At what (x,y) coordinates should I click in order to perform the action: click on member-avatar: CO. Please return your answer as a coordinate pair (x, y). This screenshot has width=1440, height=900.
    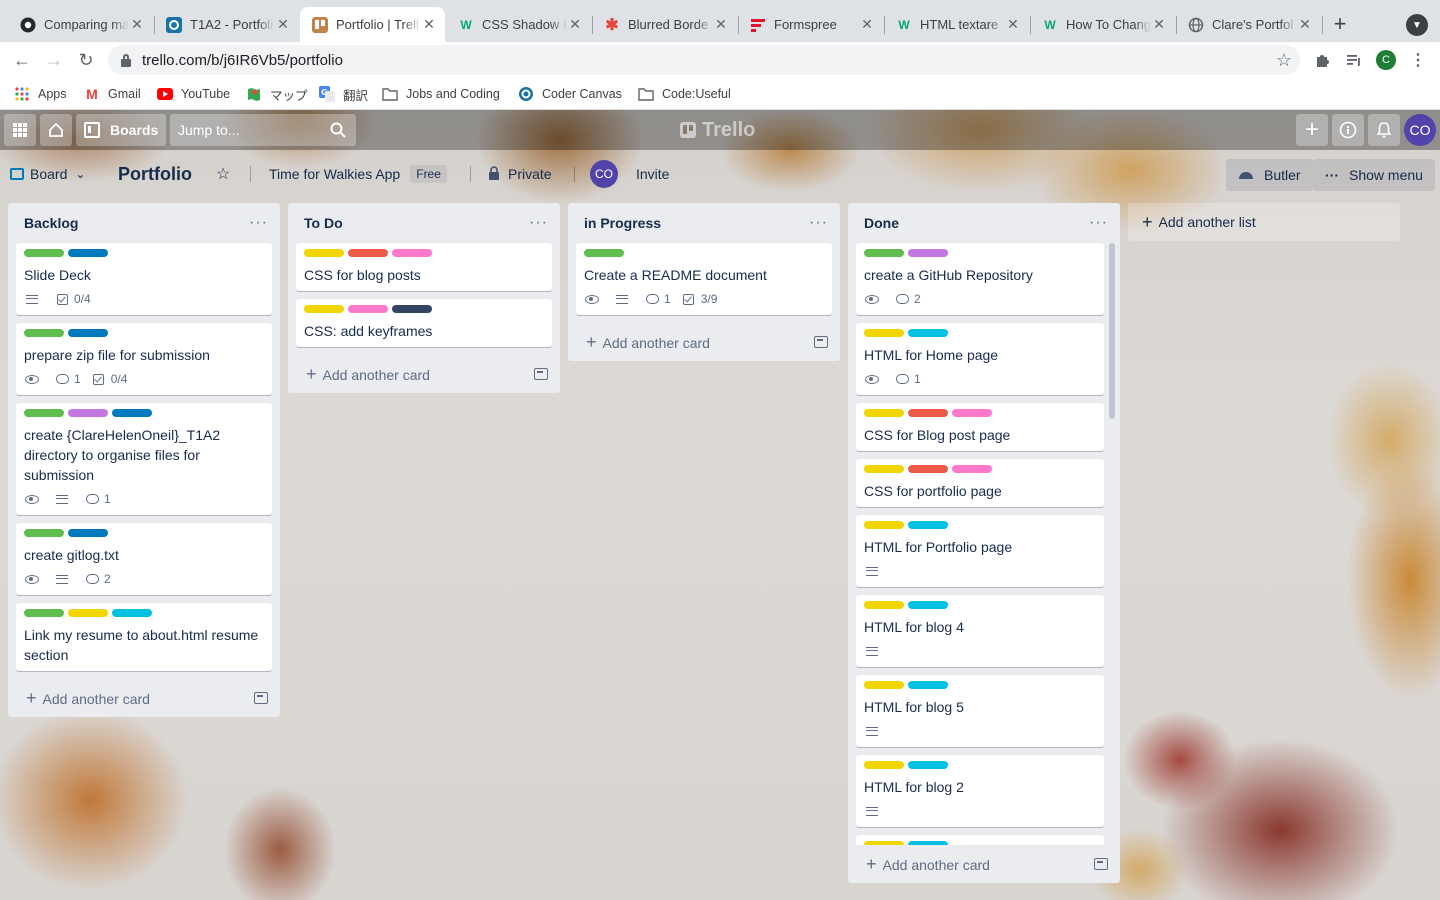
    Looking at the image, I should click on (604, 174).